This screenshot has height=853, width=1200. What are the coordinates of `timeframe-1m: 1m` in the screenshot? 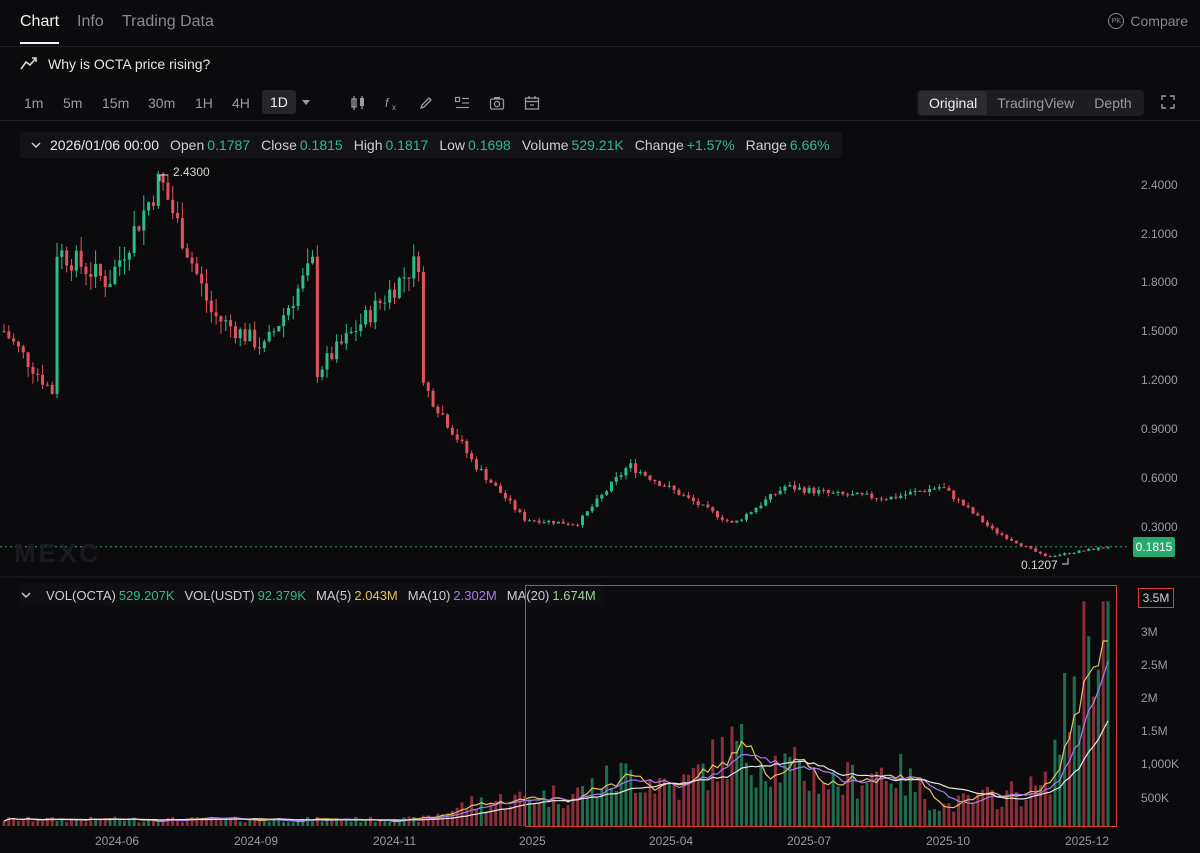 It's located at (33, 103).